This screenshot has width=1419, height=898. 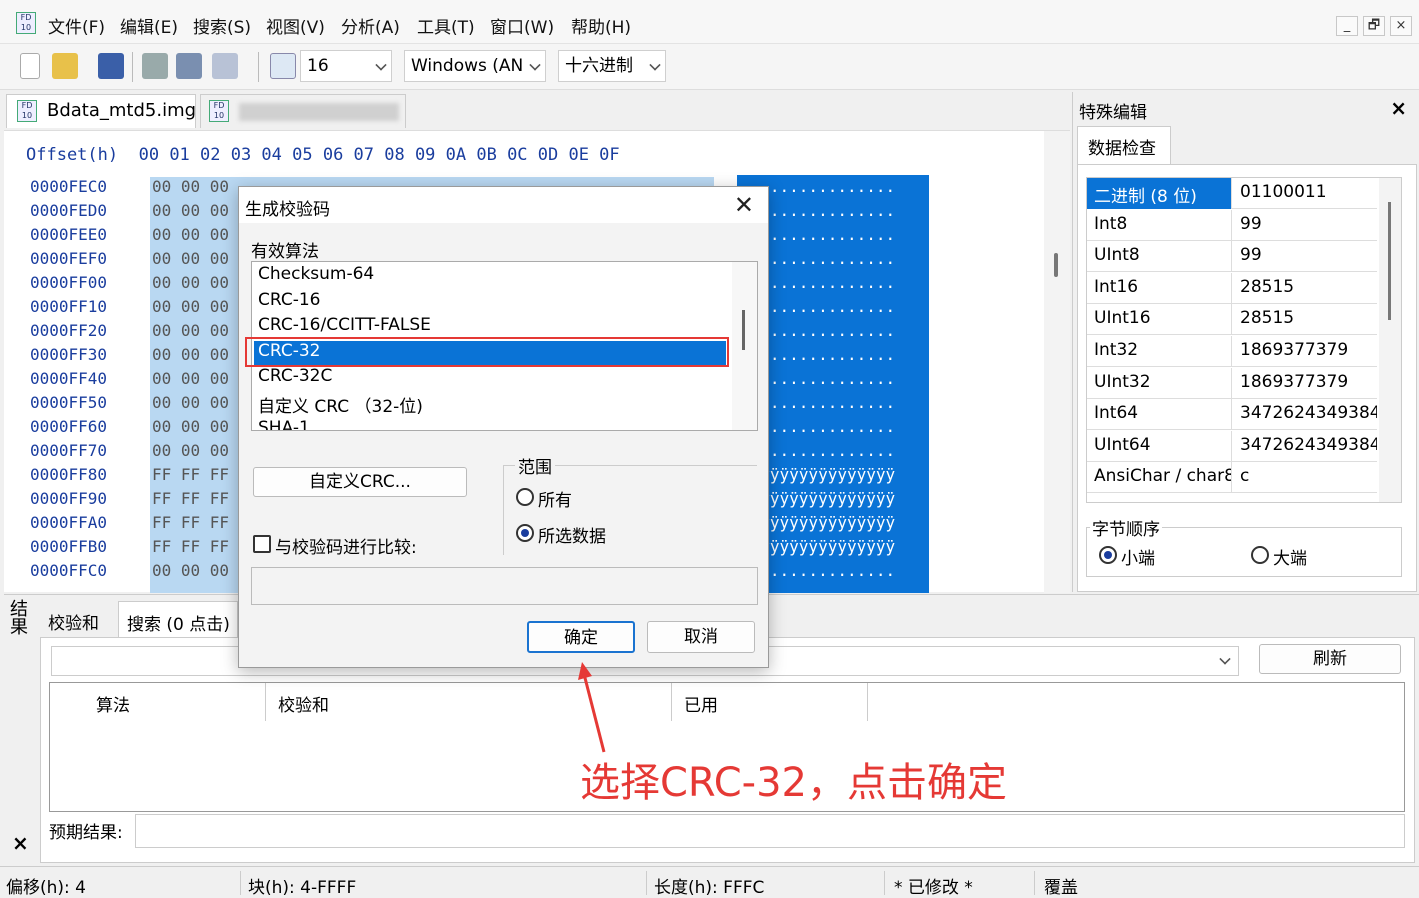 I want to click on inspector-row: UInt16 28515, so click(x=1232, y=320).